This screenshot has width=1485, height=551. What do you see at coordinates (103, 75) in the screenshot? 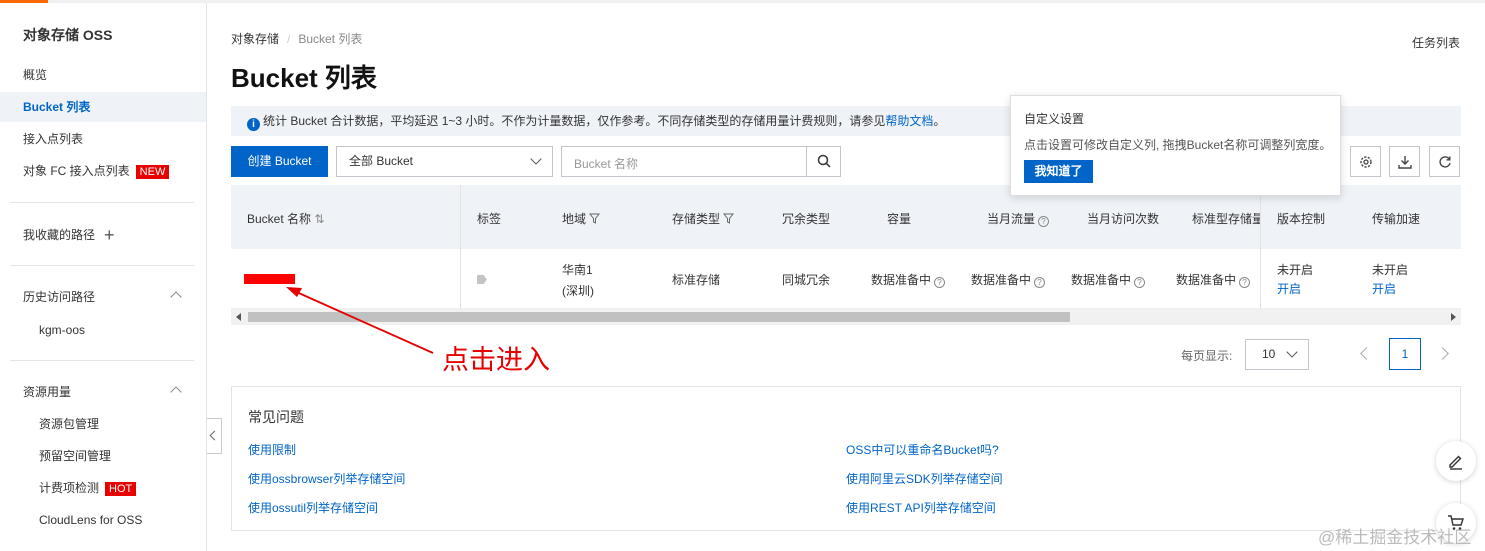
I see `sidebar-item-overview: 概览` at bounding box center [103, 75].